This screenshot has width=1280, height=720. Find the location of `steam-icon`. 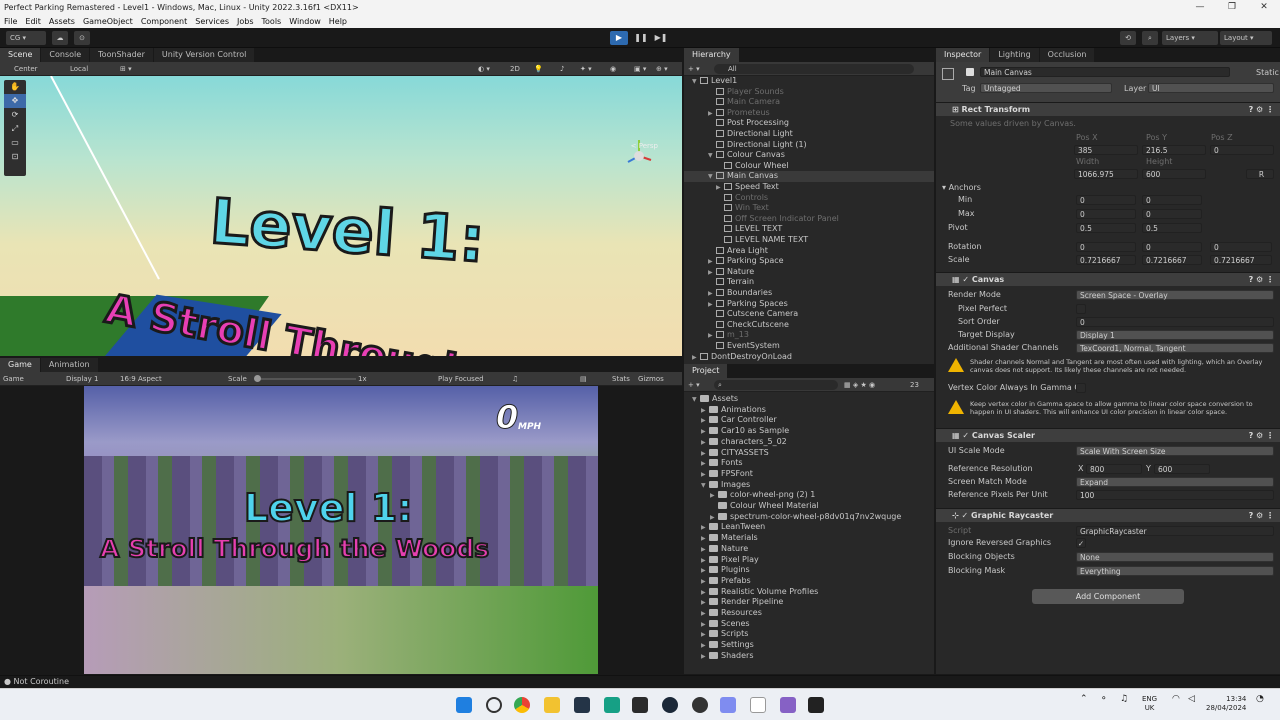

steam-icon is located at coordinates (670, 705).